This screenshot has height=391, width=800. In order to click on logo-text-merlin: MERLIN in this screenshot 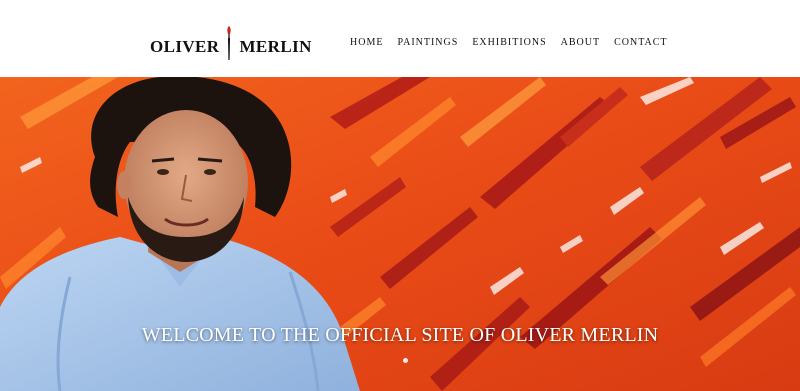, I will do `click(275, 46)`.